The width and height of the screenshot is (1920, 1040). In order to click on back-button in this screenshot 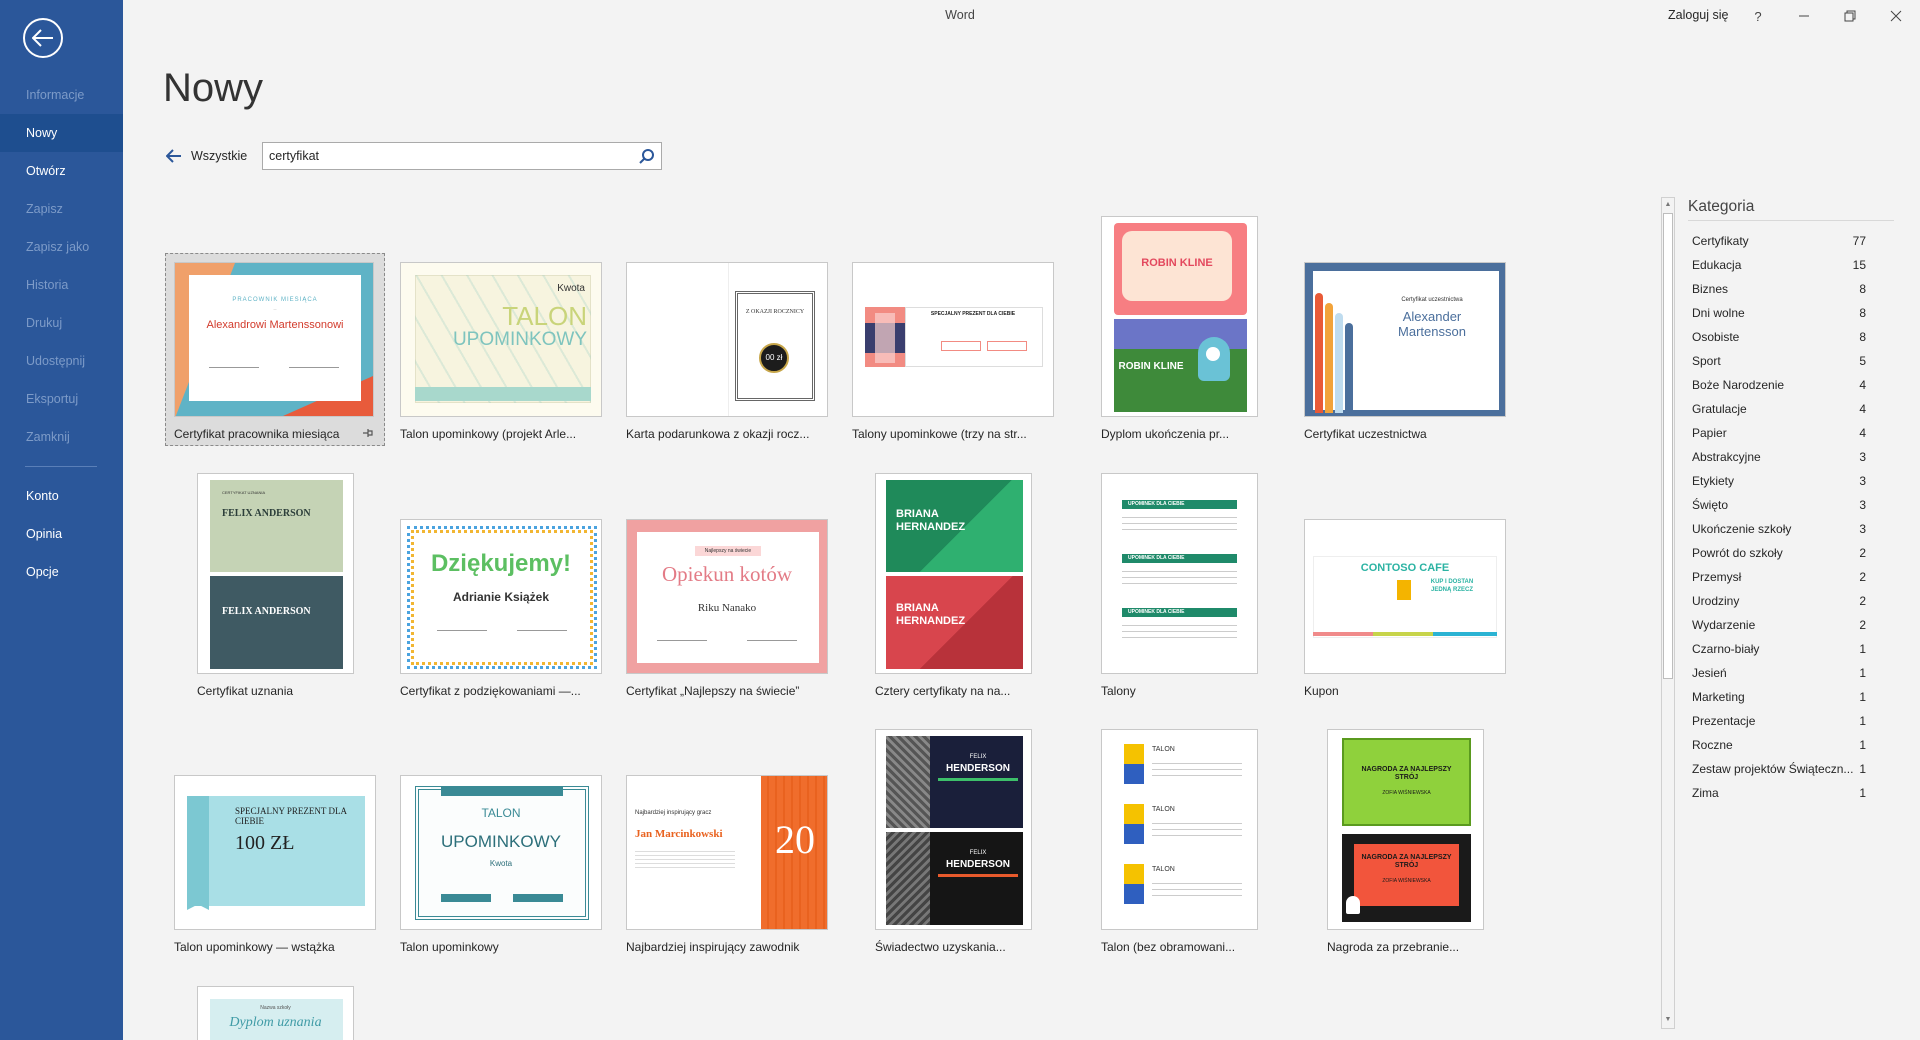, I will do `click(43, 38)`.